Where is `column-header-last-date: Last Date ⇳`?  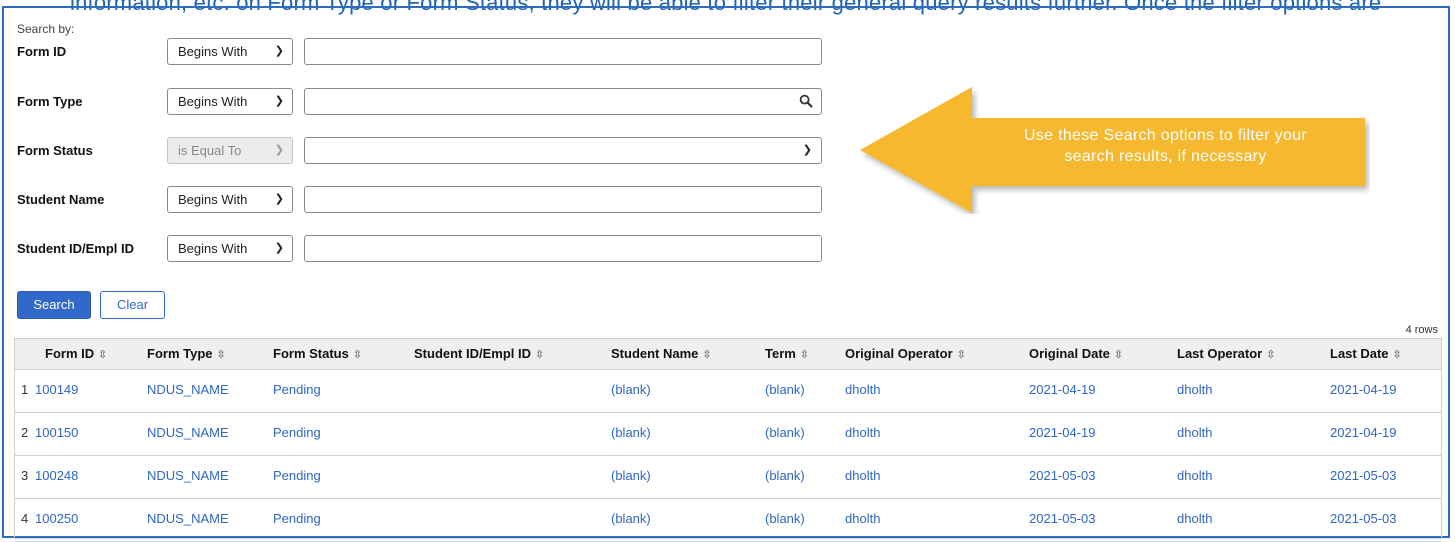
column-header-last-date: Last Date ⇳ is located at coordinates (1366, 354).